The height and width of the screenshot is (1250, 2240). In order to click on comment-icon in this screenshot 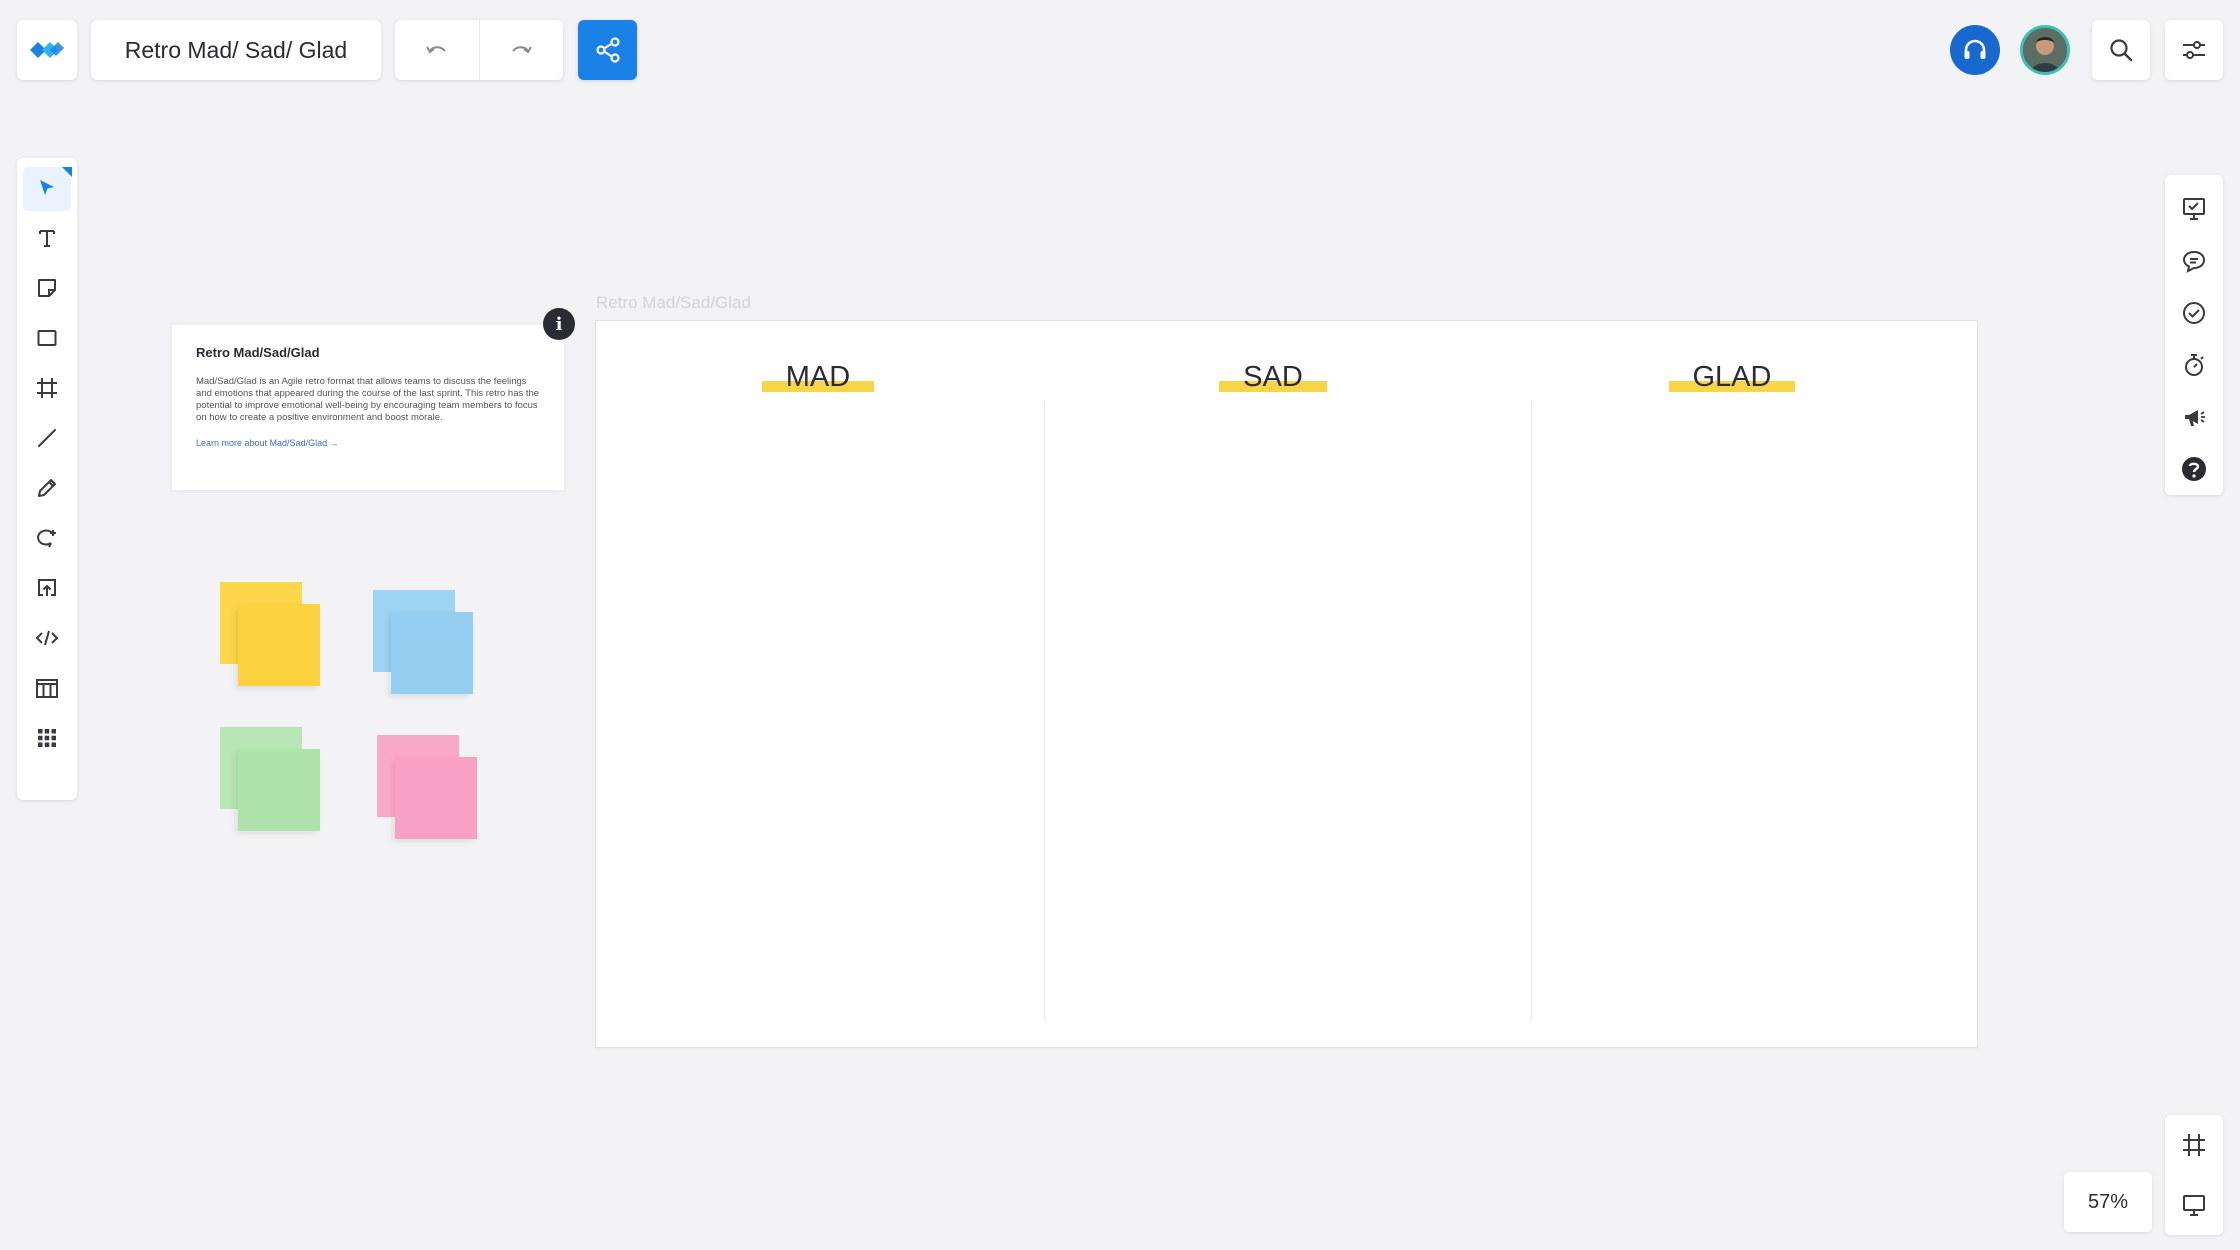, I will do `click(2194, 261)`.